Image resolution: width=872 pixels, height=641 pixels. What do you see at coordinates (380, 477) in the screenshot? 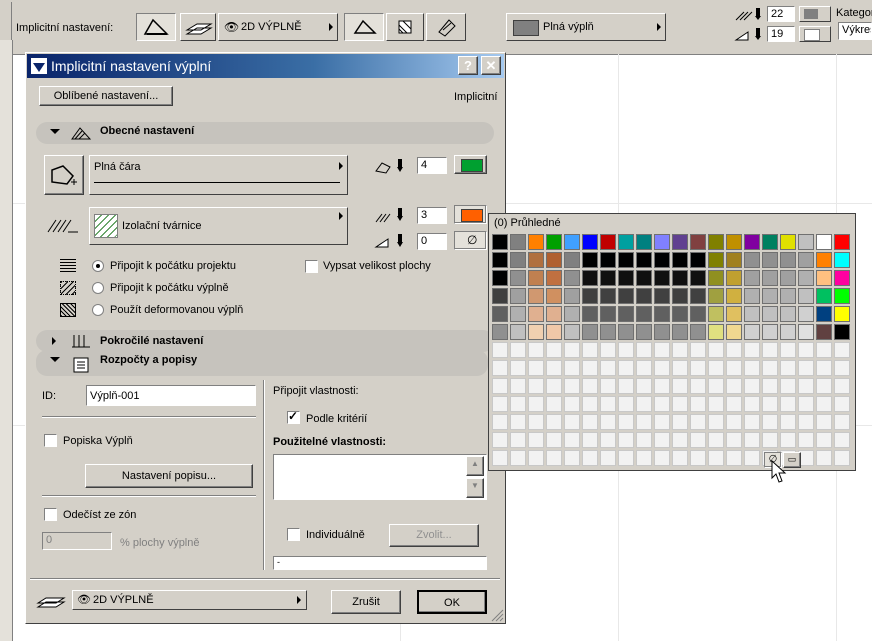
I see `available-props-list` at bounding box center [380, 477].